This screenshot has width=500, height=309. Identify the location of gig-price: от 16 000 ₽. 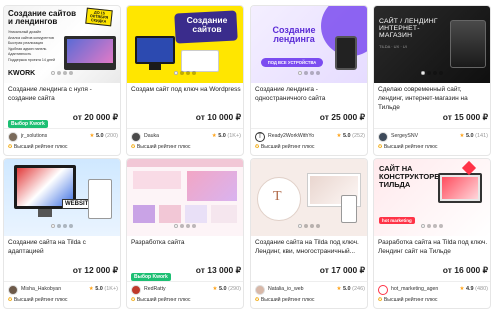
(465, 270).